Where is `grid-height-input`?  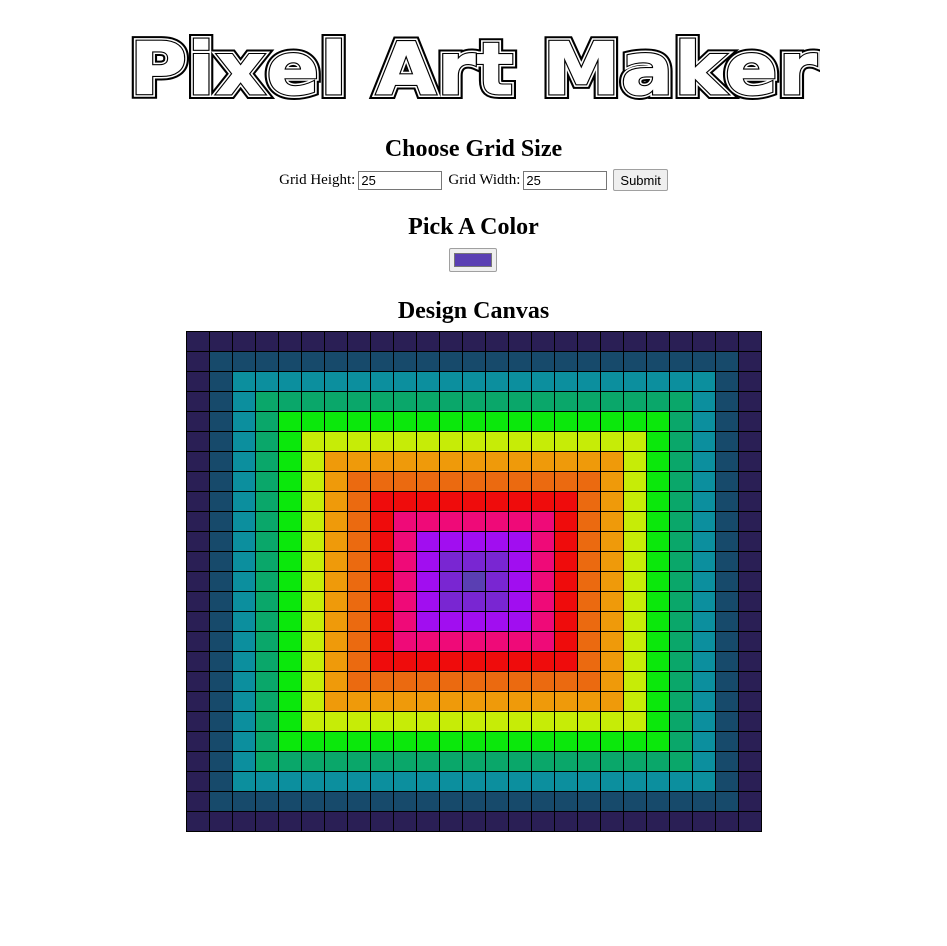 grid-height-input is located at coordinates (400, 180).